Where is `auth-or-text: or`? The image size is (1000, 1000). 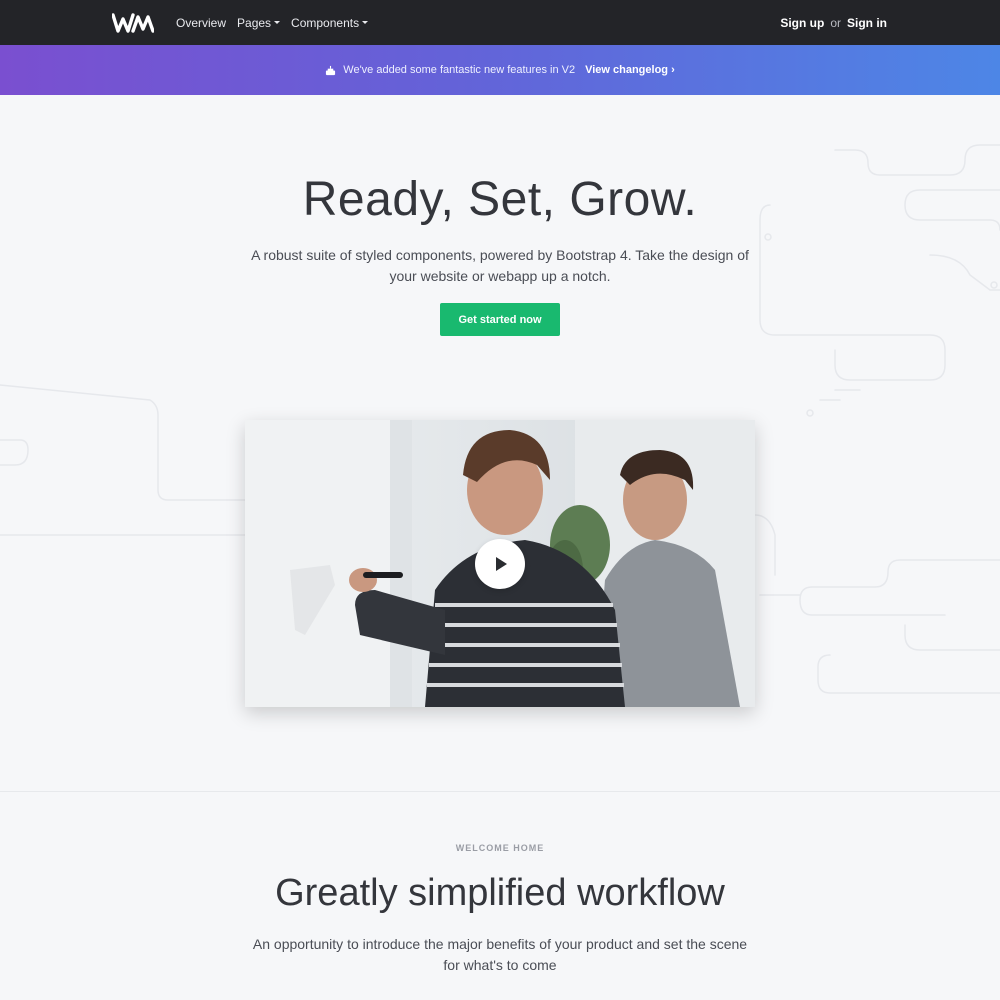
auth-or-text: or is located at coordinates (835, 22).